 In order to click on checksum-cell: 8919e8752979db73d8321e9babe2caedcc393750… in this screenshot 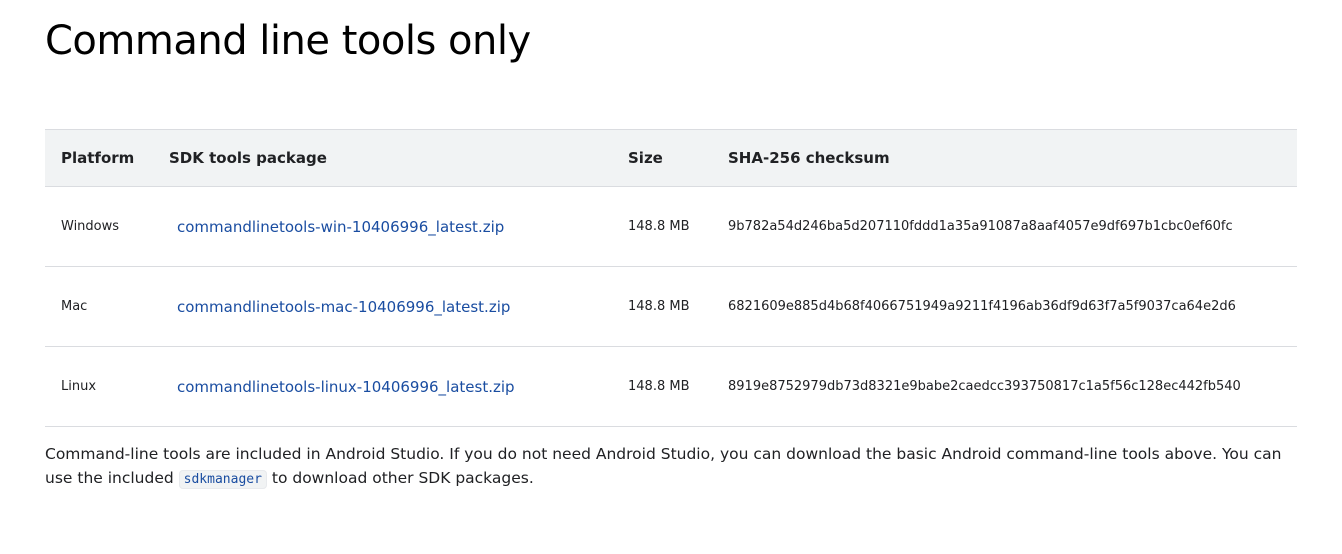, I will do `click(1004, 386)`.